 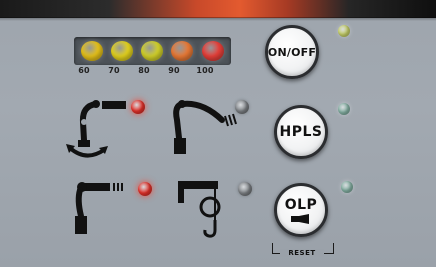 I want to click on tick-label-80: 80, so click(x=144, y=70).